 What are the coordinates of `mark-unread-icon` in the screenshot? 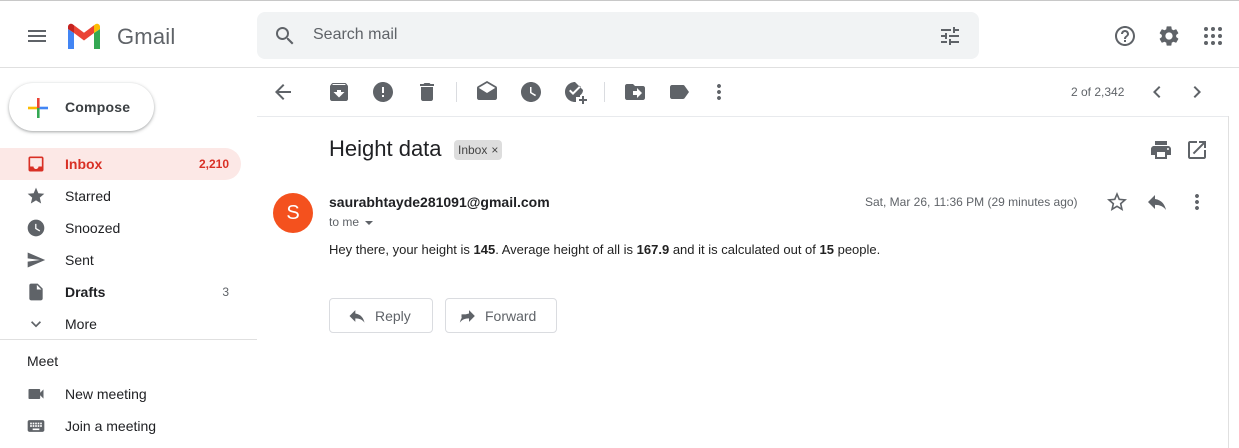 It's located at (487, 92).